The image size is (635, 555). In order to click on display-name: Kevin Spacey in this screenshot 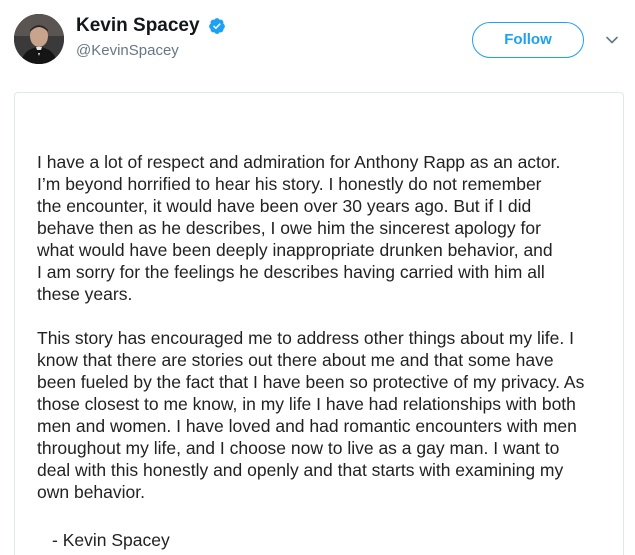, I will do `click(138, 26)`.